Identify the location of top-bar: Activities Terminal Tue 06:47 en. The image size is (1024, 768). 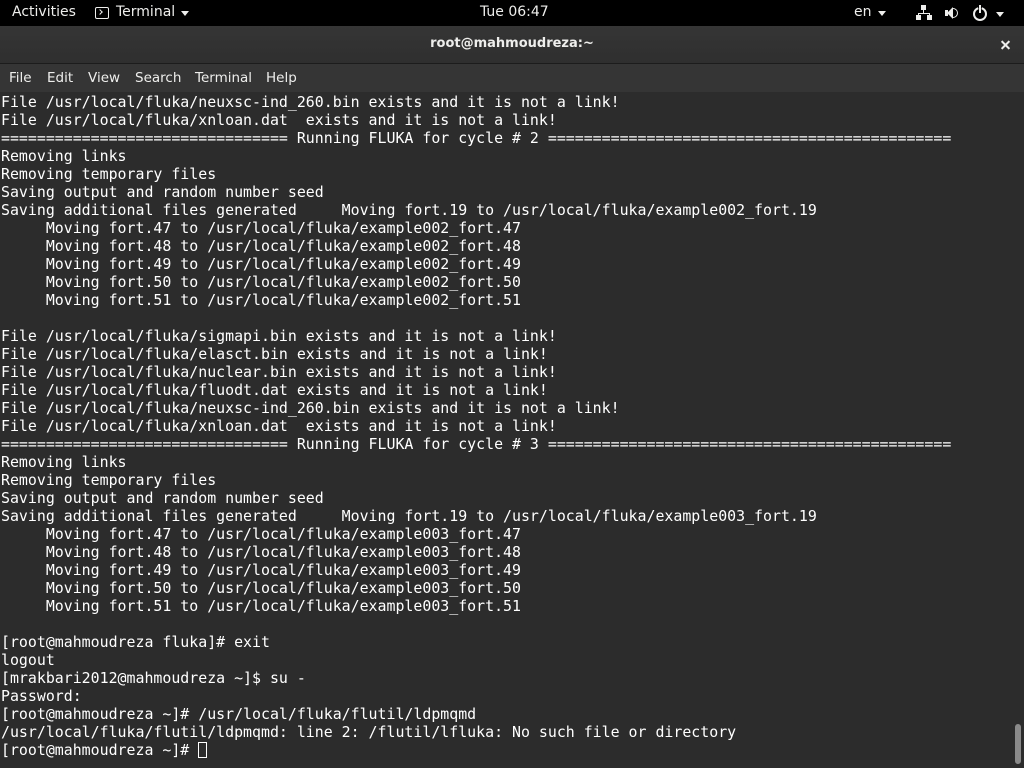
(512, 13).